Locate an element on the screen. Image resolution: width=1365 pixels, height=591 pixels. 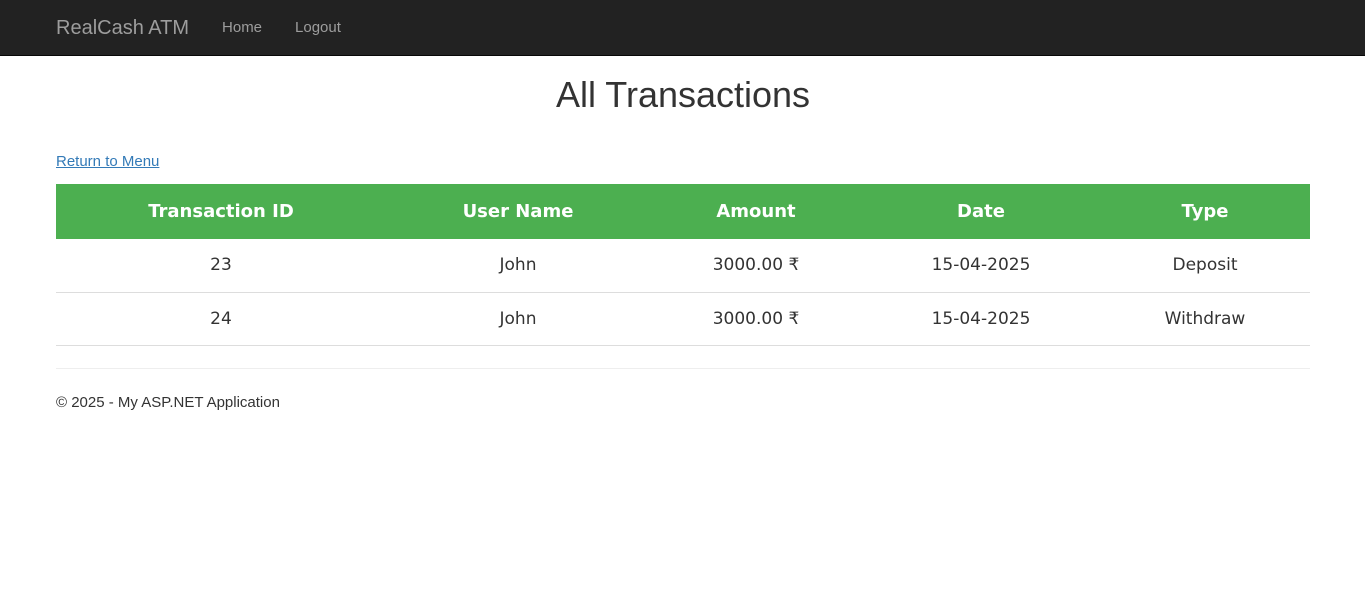
navbar: RealCash ATM Home Logout is located at coordinates (682, 28).